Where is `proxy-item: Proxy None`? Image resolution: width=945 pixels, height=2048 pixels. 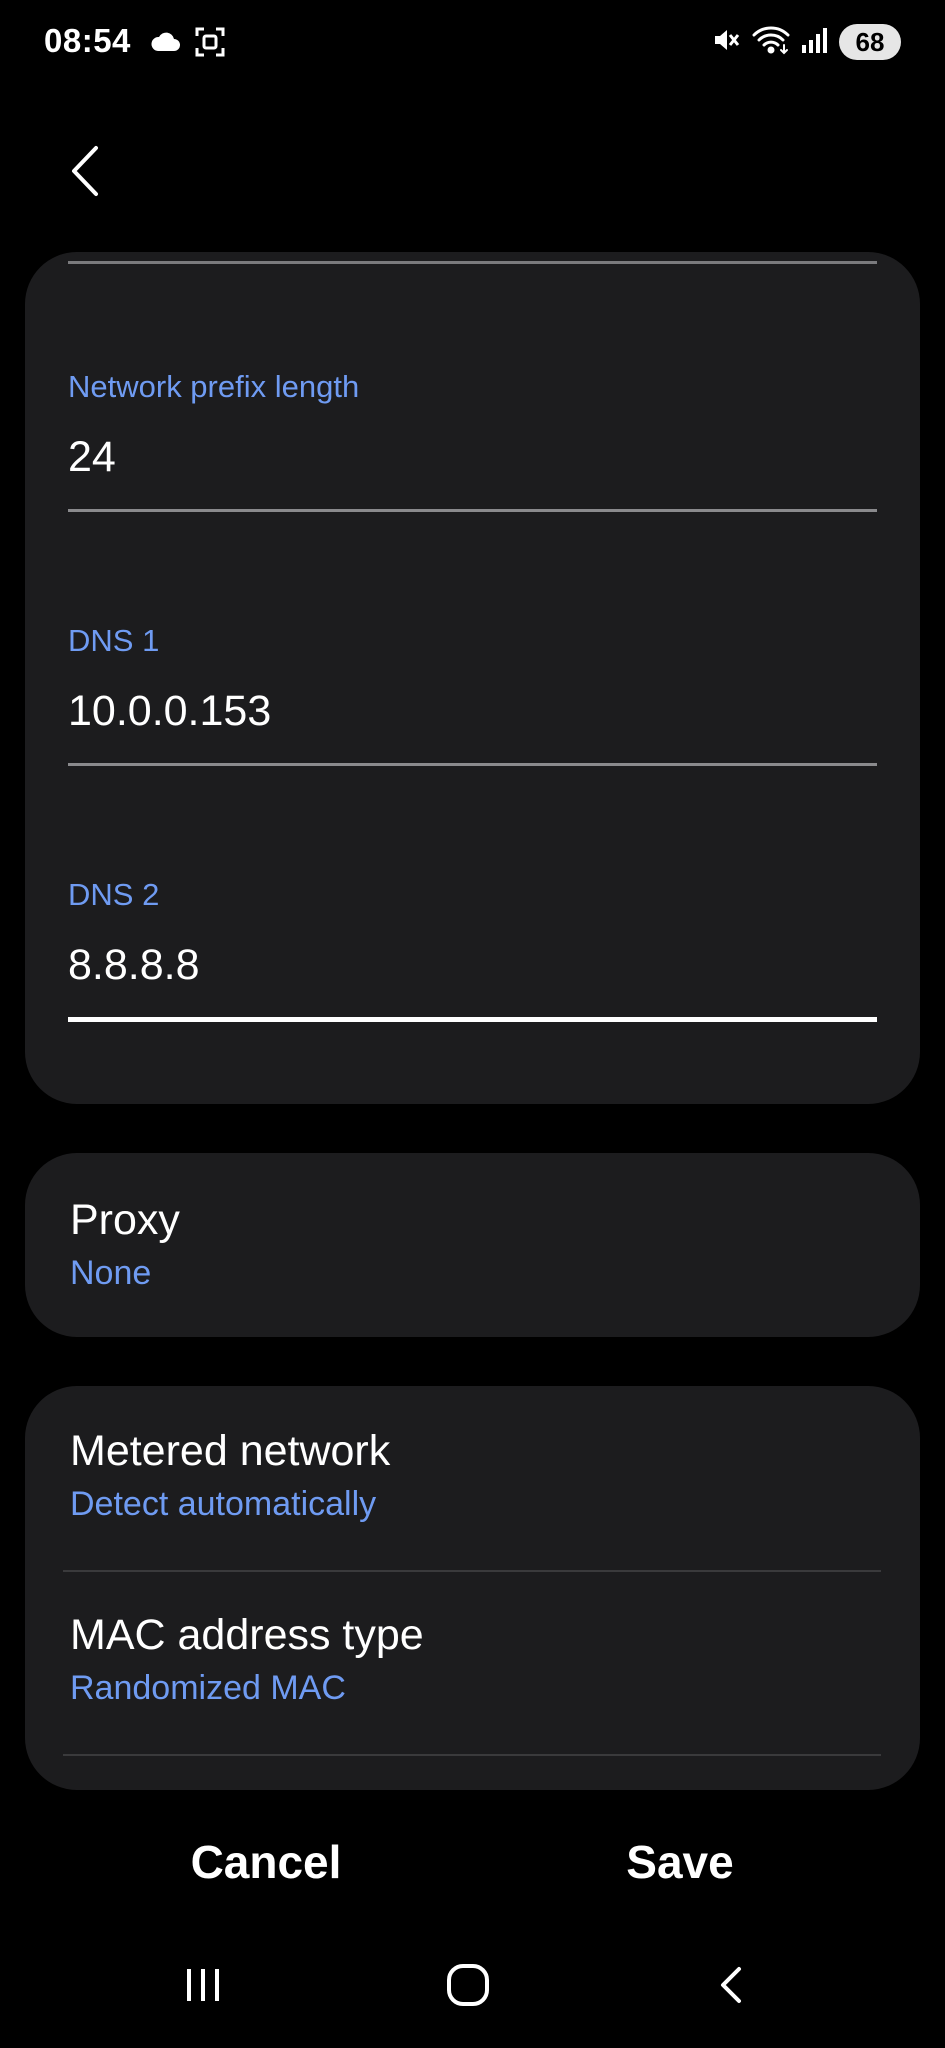 proxy-item: Proxy None is located at coordinates (475, 1244).